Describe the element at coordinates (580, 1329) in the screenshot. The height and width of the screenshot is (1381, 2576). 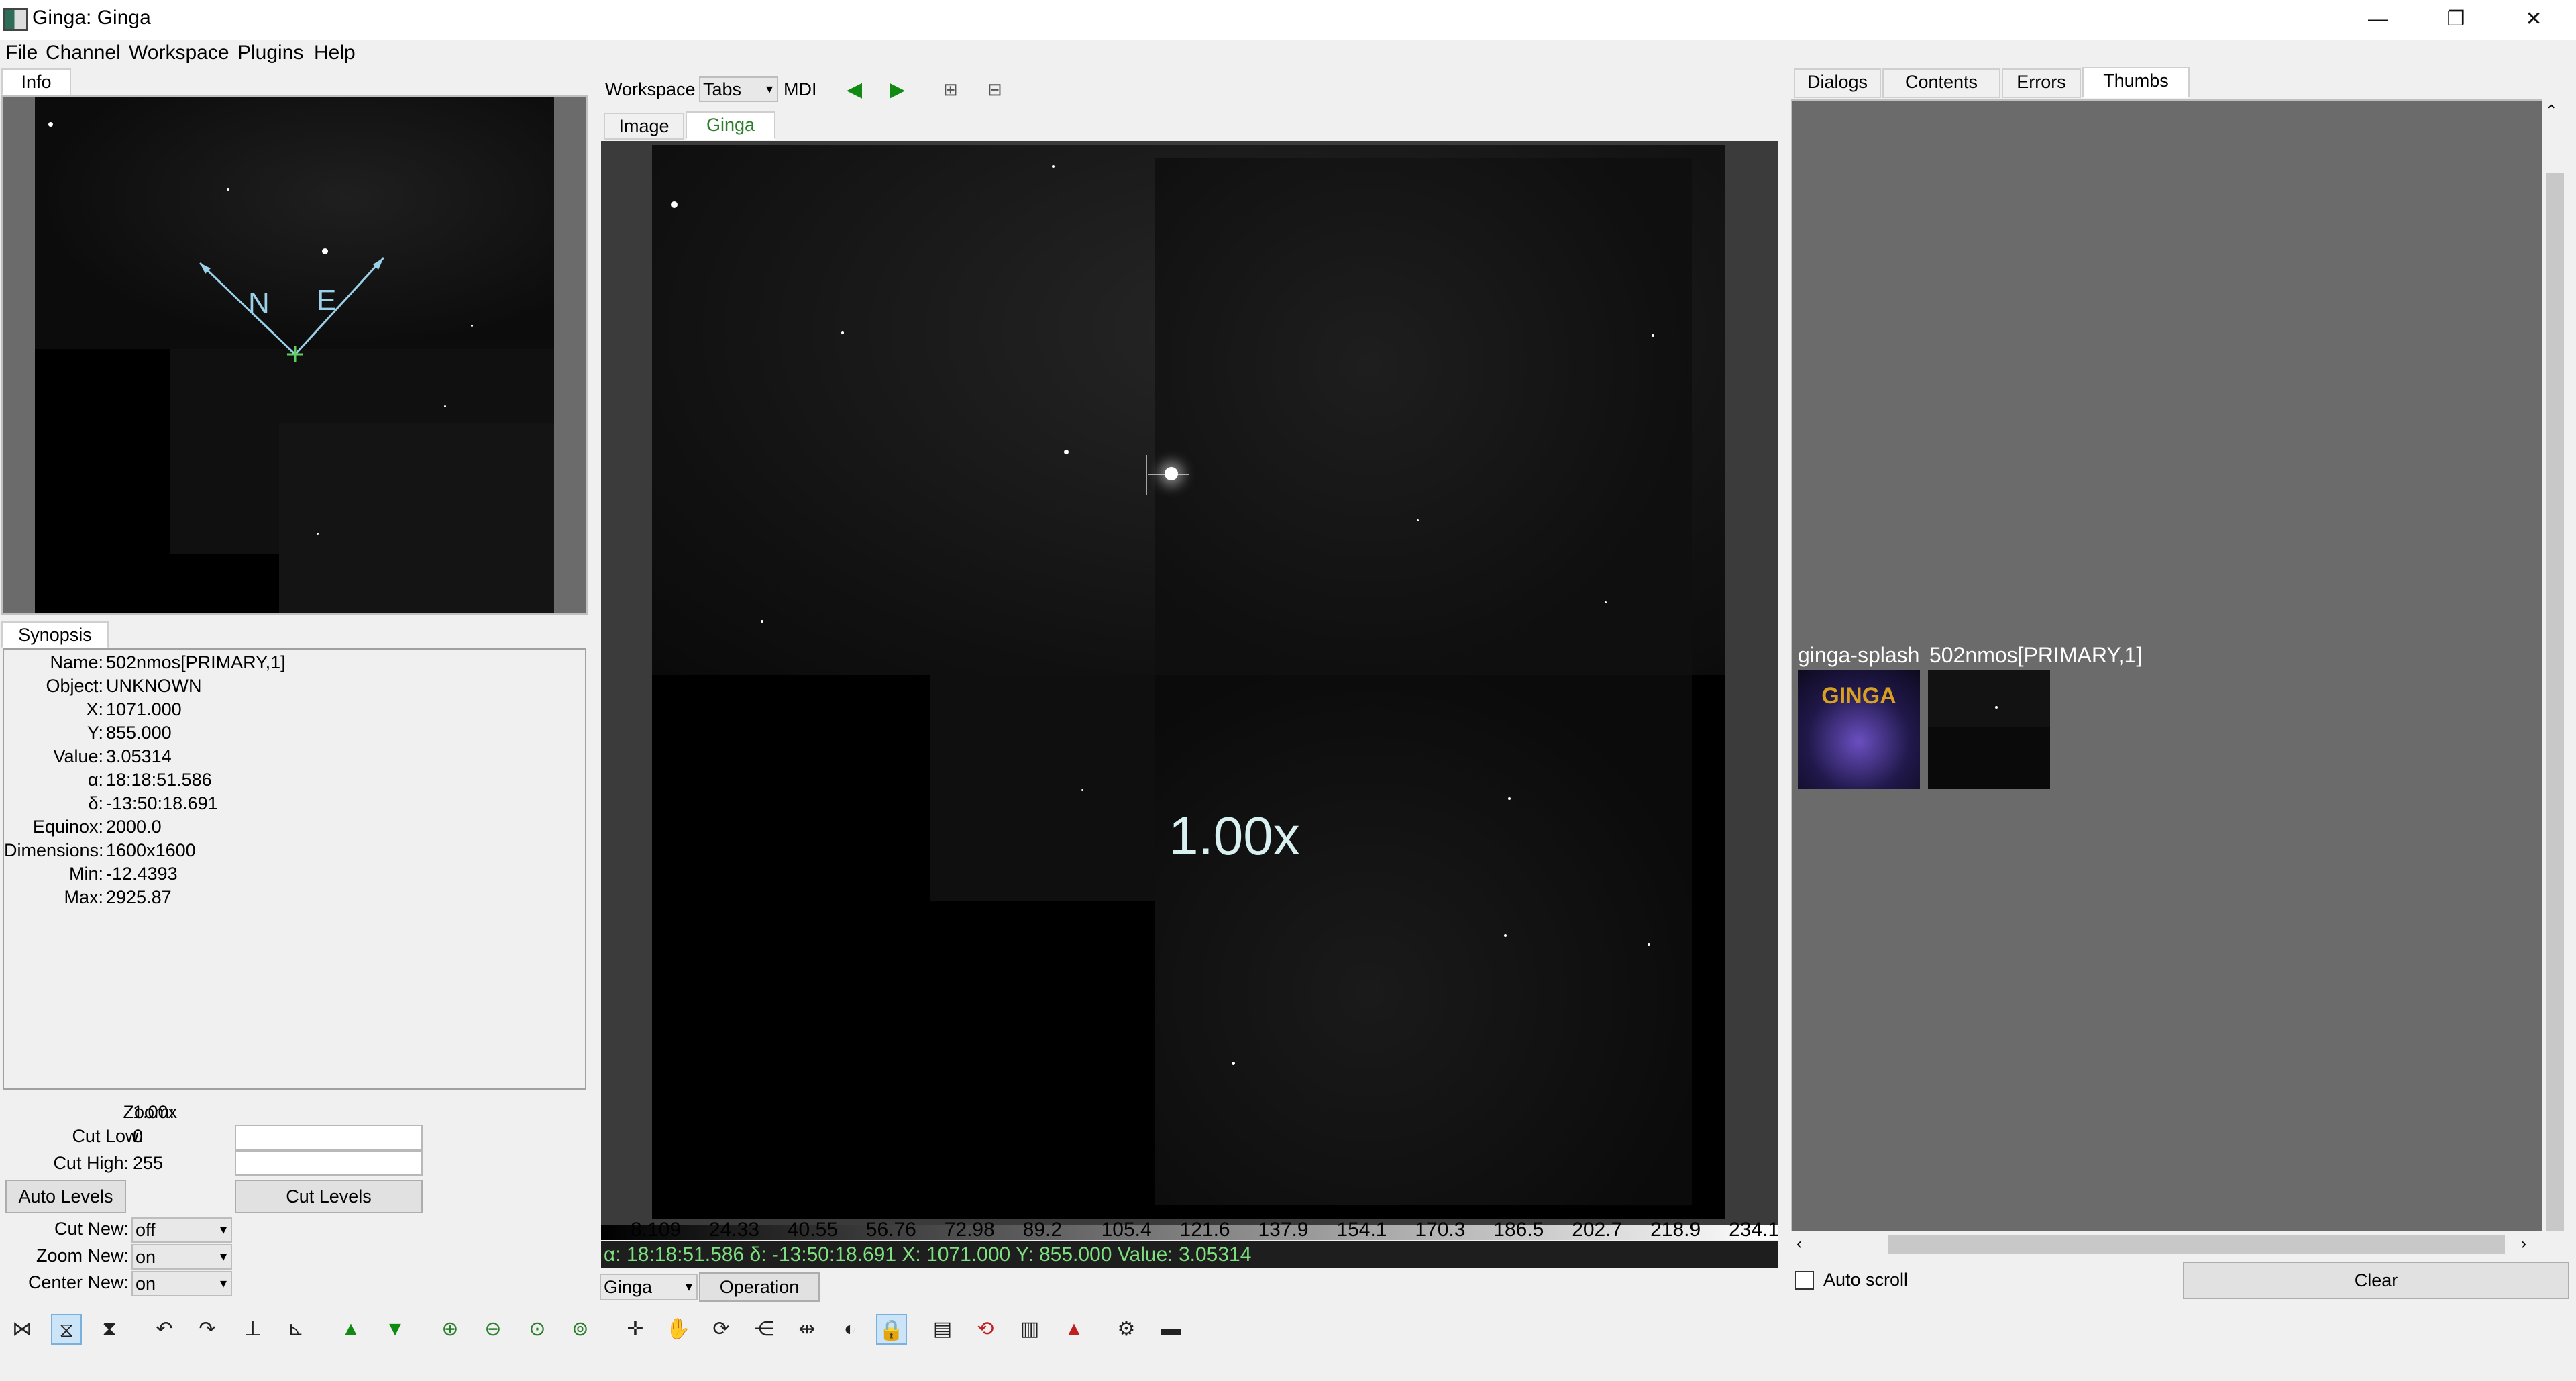
I see `zoom-fit-icon: ⊚` at that location.